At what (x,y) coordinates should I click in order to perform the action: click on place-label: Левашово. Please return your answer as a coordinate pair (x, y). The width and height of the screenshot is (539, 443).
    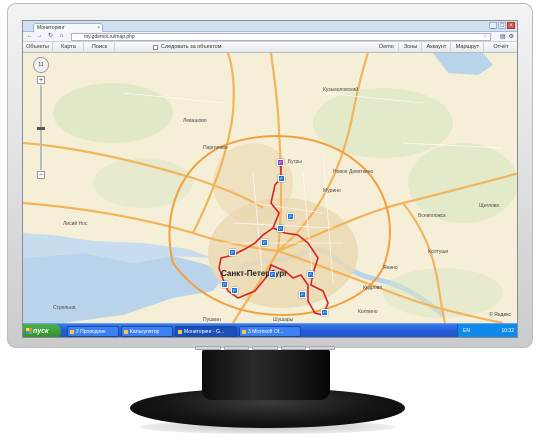
    Looking at the image, I should click on (195, 121).